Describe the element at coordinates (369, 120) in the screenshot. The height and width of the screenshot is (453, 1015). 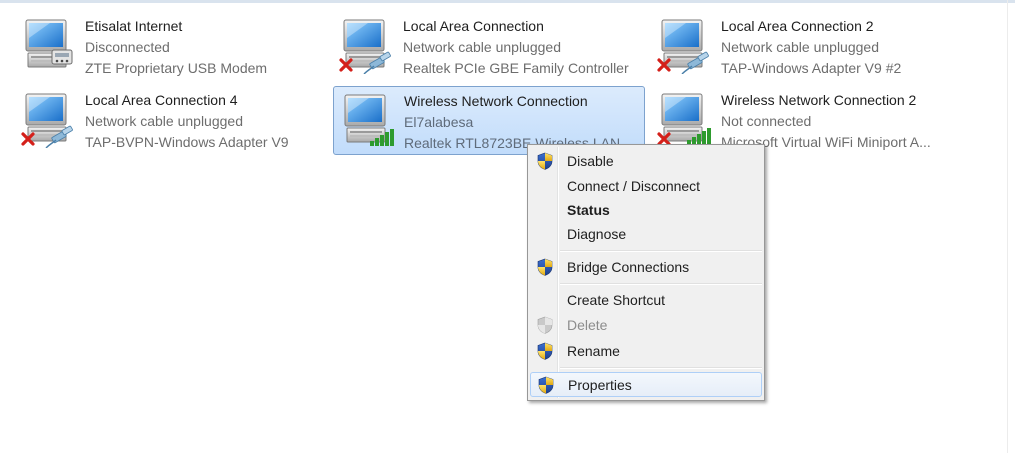
I see `wireless-signal-icon` at that location.